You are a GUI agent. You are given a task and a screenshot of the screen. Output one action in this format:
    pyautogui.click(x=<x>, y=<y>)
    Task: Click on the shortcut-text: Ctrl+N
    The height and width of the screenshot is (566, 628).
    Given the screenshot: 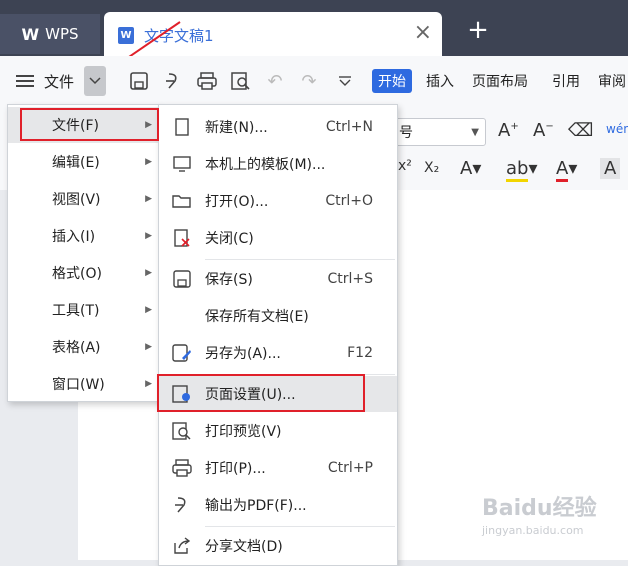 What is the action you would take?
    pyautogui.click(x=349, y=127)
    